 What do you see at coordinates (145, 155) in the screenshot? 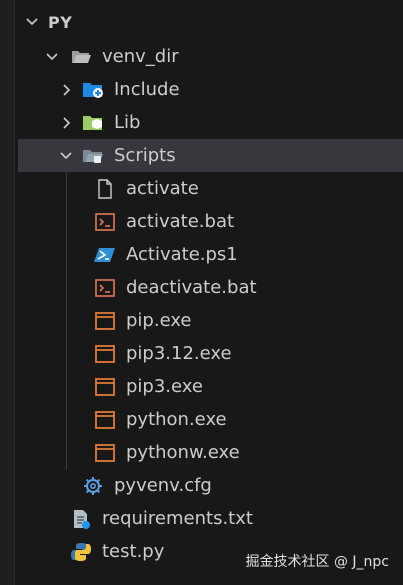
I see `tree-item-label: Scripts` at bounding box center [145, 155].